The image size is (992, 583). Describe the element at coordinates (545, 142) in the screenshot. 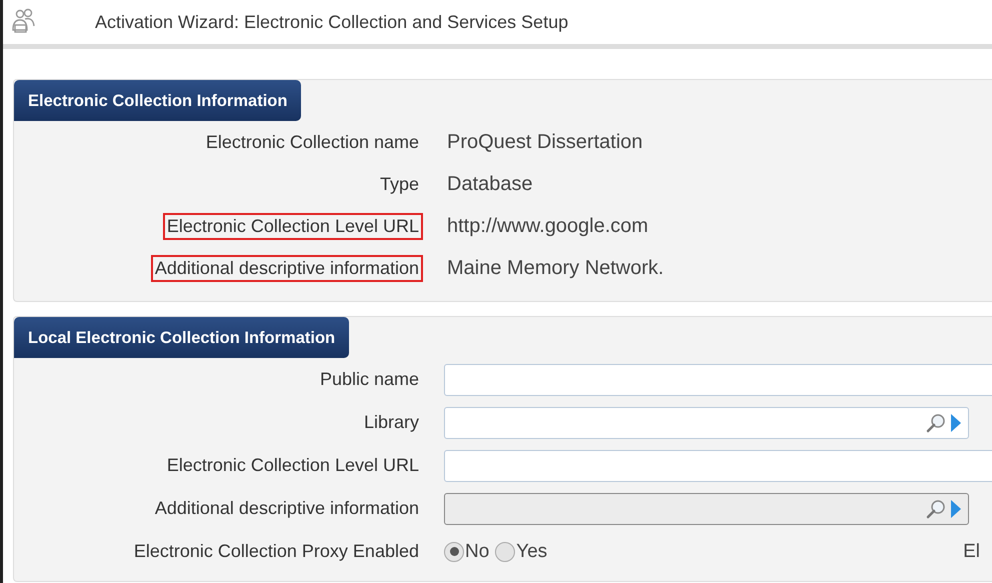

I see `field-value: ProQuest Dissertation` at that location.